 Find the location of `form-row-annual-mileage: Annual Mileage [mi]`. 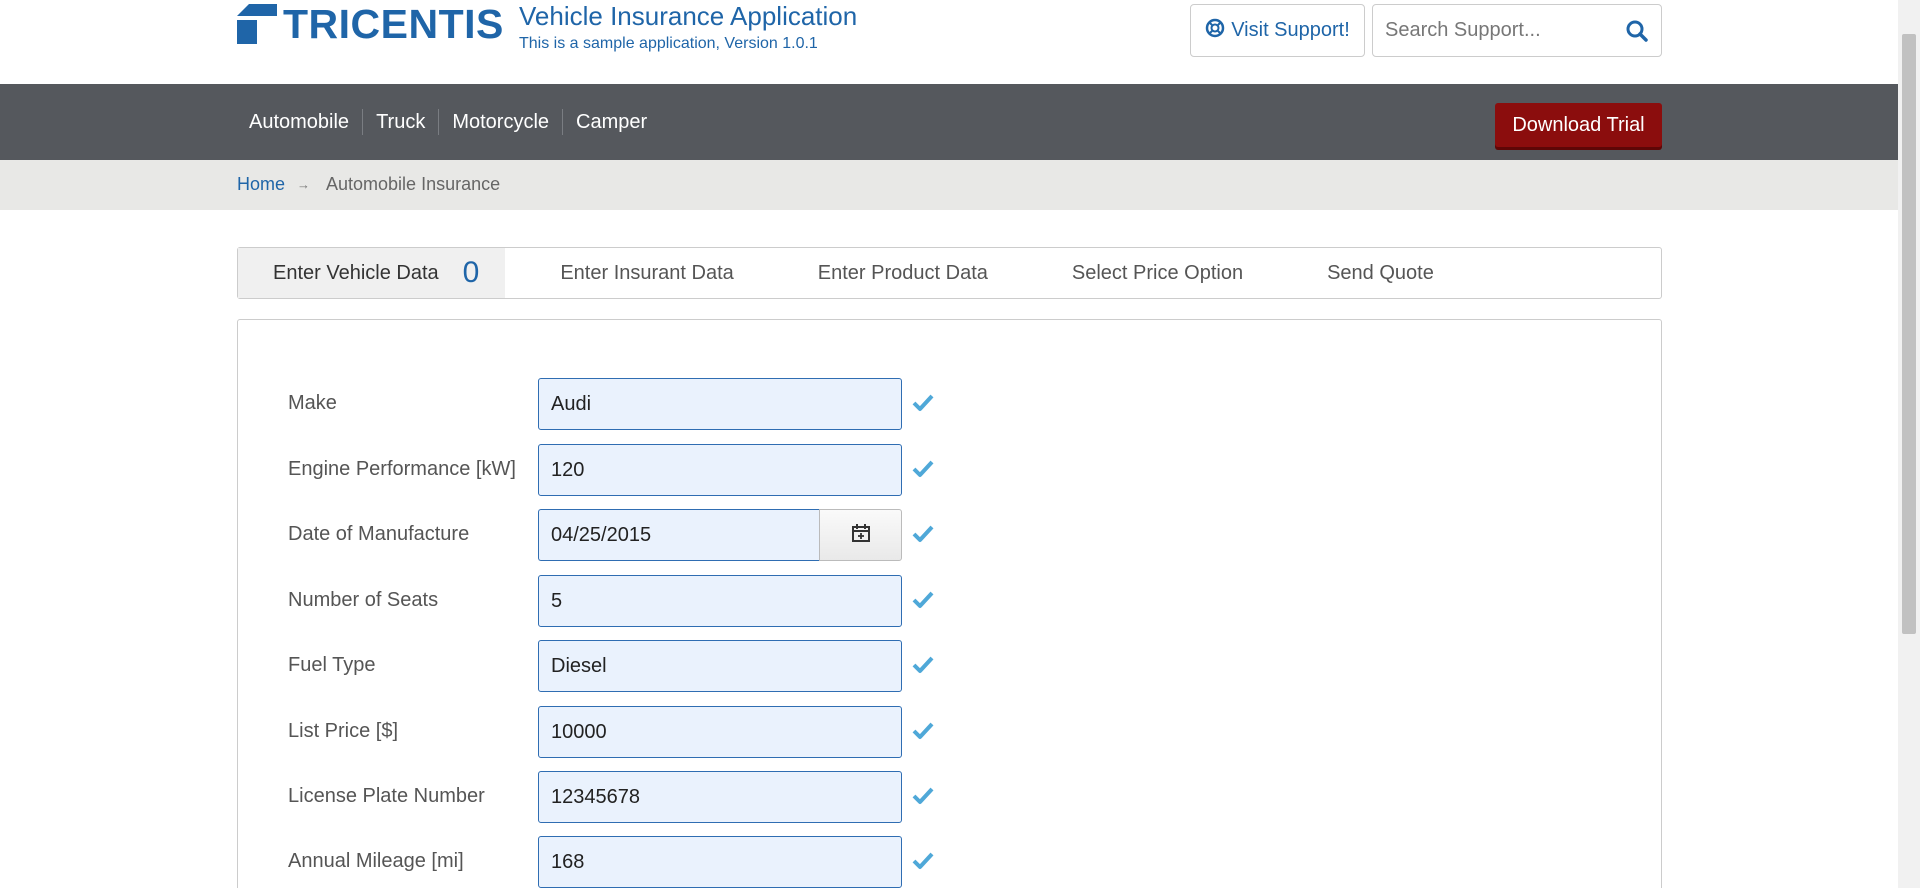

form-row-annual-mileage: Annual Mileage [mi] is located at coordinates (638, 862).